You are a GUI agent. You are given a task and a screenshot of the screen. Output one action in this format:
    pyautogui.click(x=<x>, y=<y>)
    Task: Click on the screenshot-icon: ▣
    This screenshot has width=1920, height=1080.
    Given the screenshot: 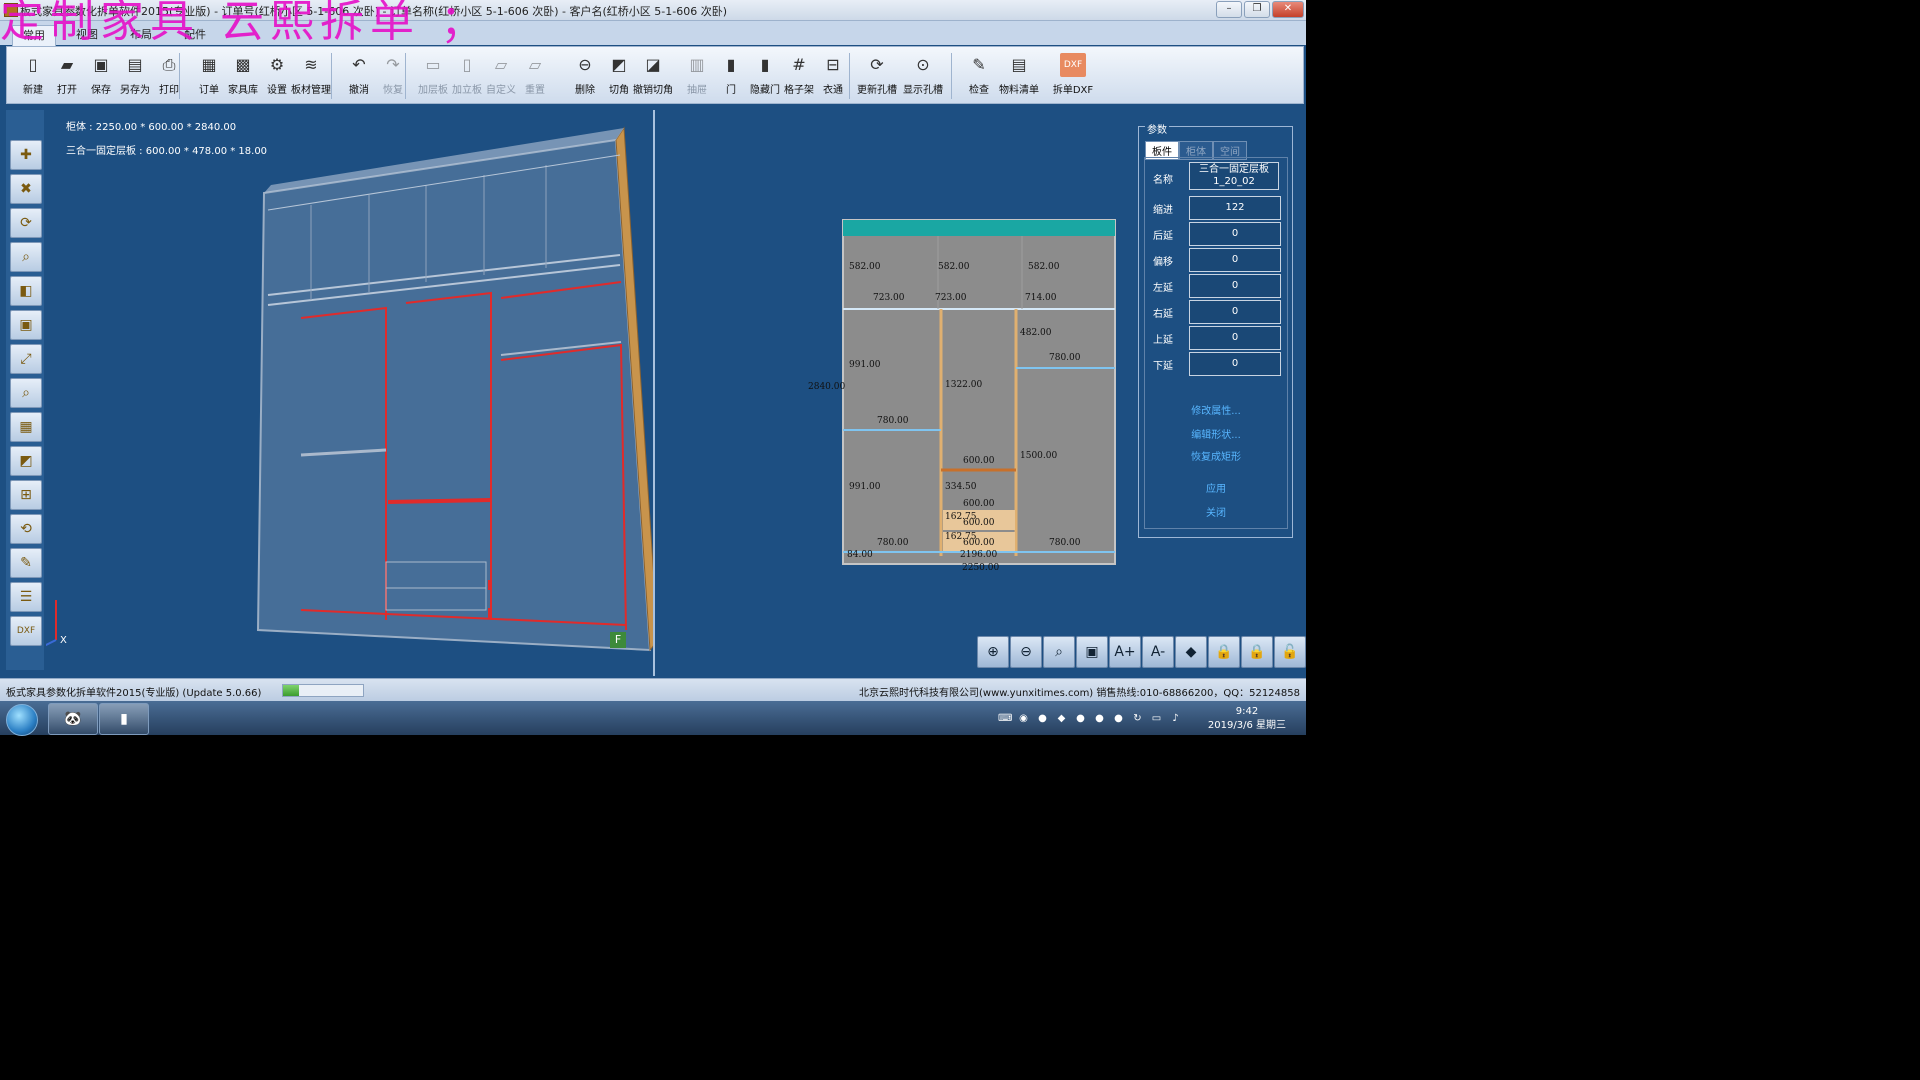 What is the action you would take?
    pyautogui.click(x=26, y=325)
    